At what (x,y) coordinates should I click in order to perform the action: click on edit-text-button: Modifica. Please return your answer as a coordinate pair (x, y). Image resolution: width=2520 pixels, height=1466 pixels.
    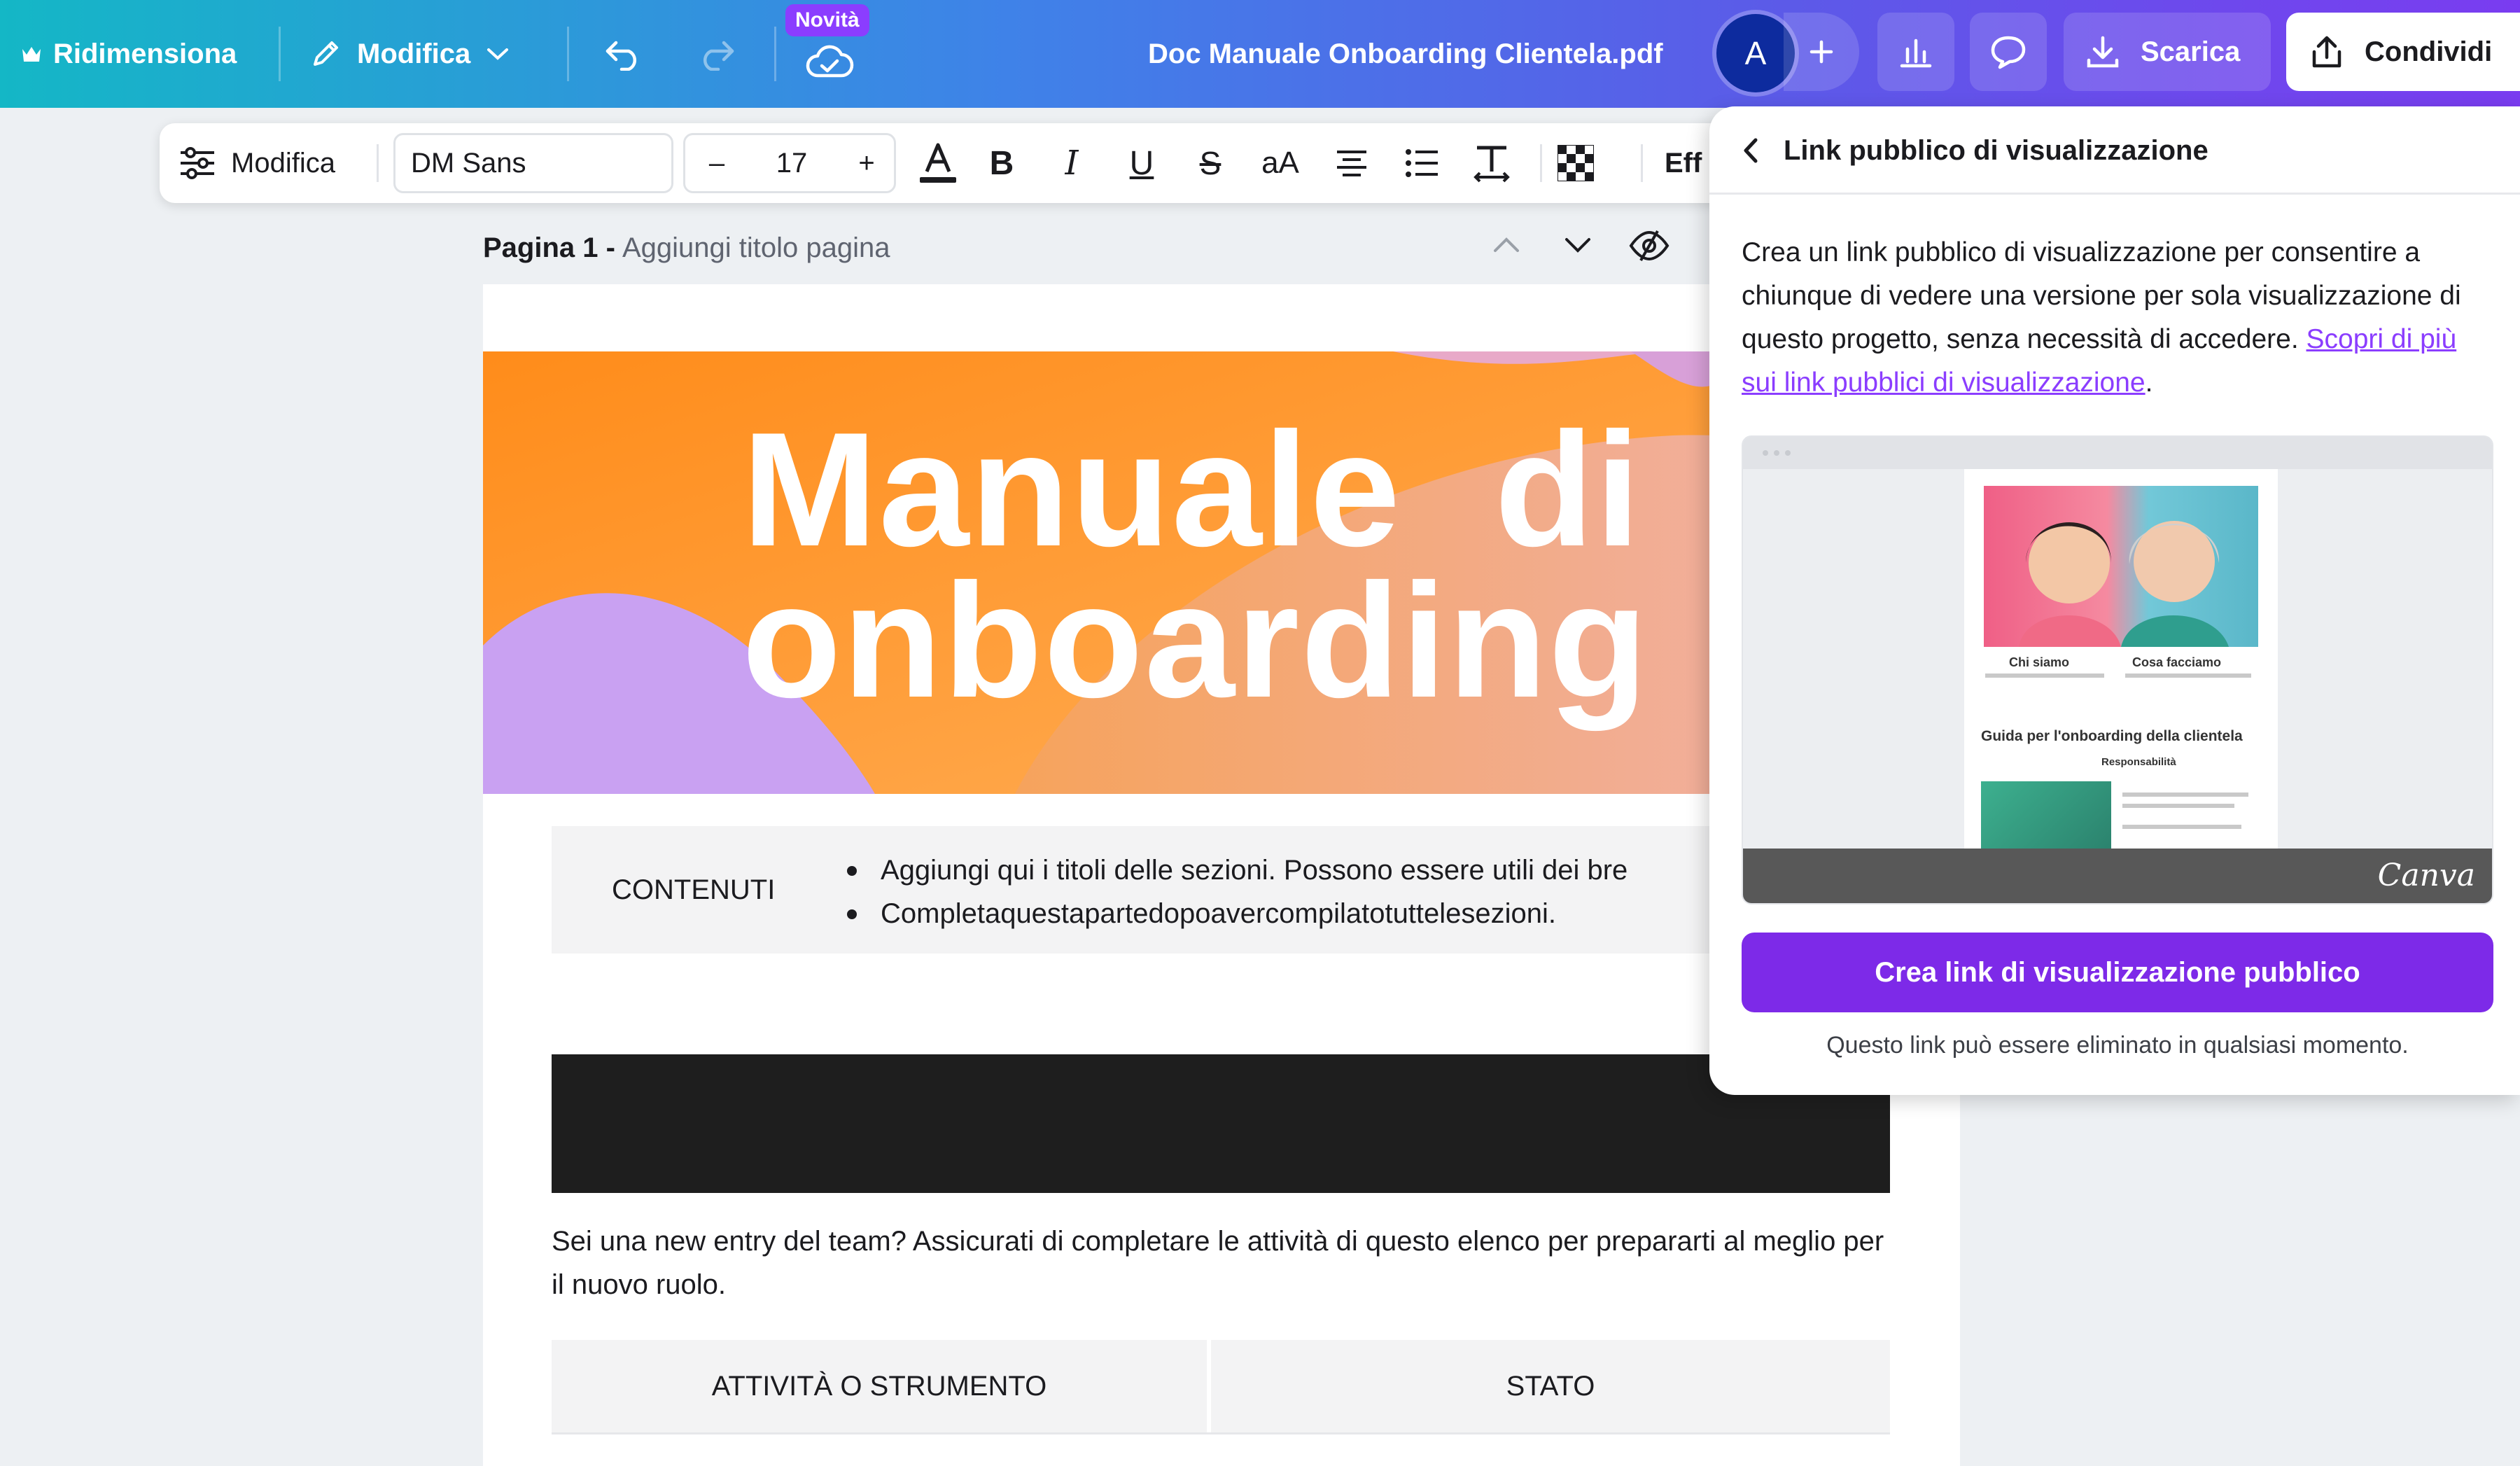
    Looking at the image, I should click on (256, 163).